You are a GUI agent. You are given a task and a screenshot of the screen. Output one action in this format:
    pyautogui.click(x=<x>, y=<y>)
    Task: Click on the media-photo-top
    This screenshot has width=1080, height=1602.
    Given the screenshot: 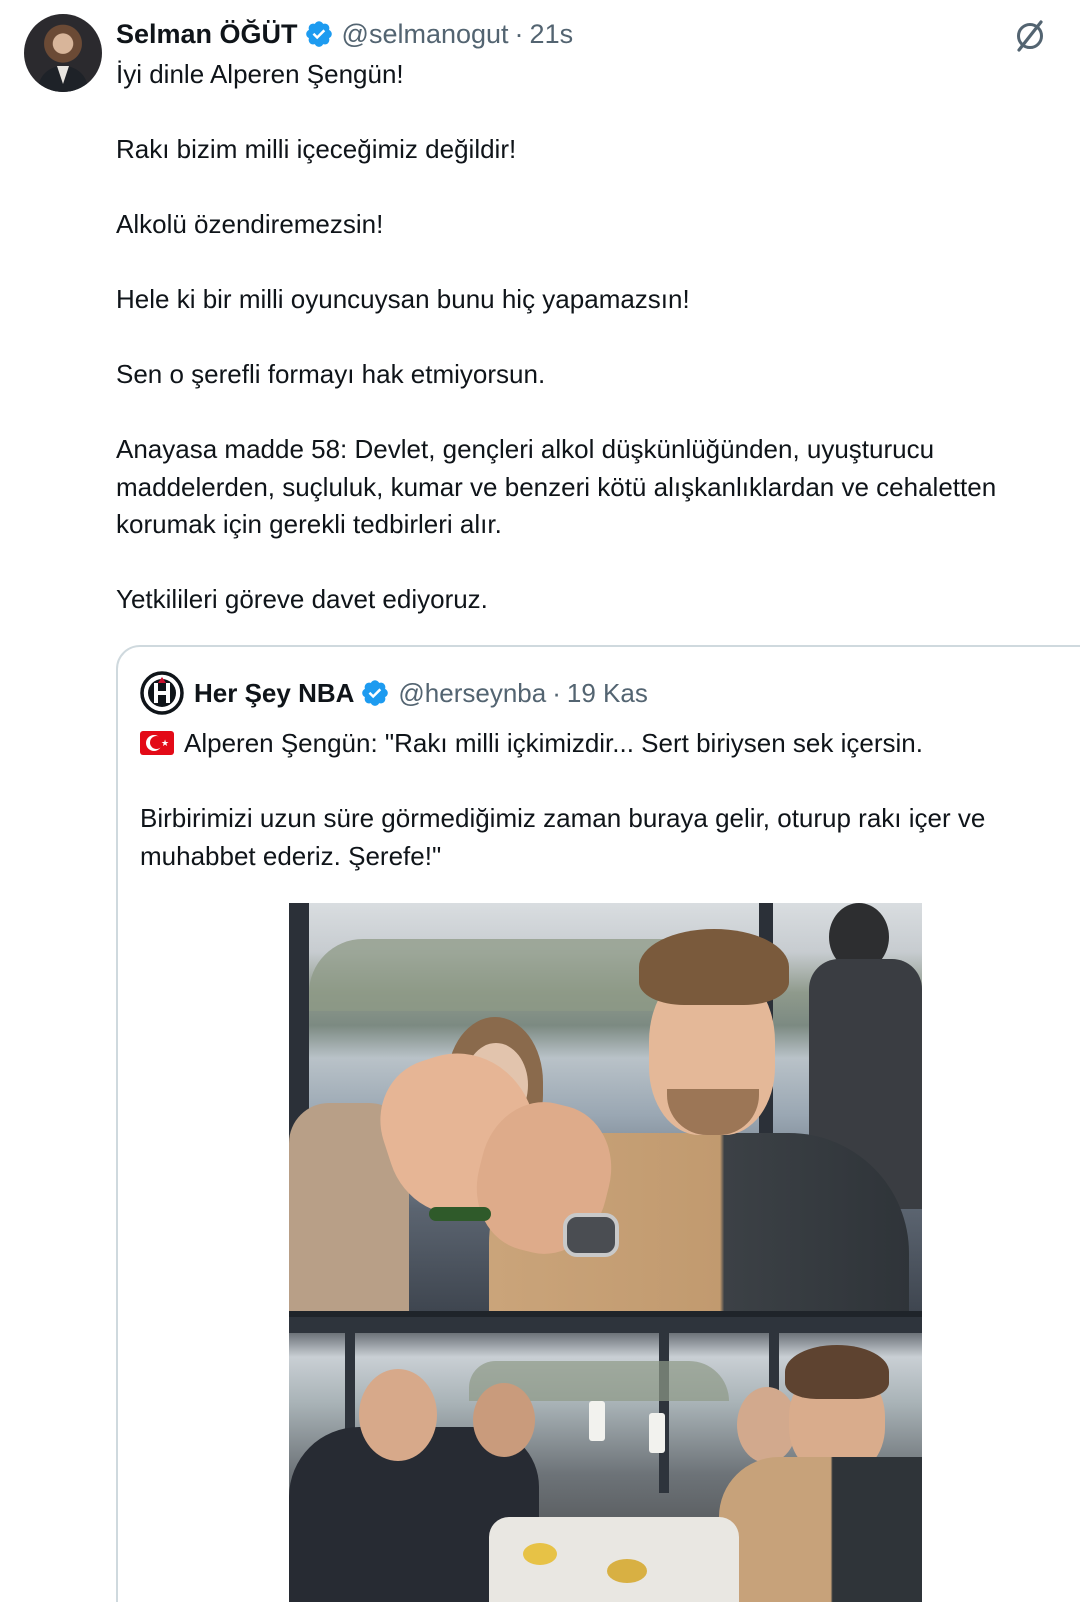 What is the action you would take?
    pyautogui.click(x=605, y=1107)
    